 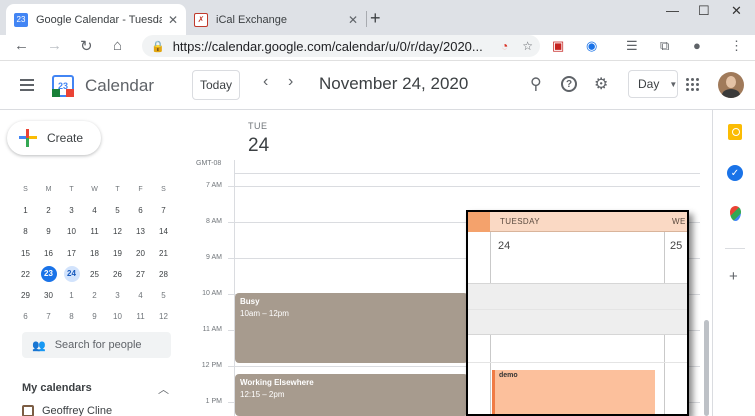 I want to click on day-number: 24, so click(x=258, y=146).